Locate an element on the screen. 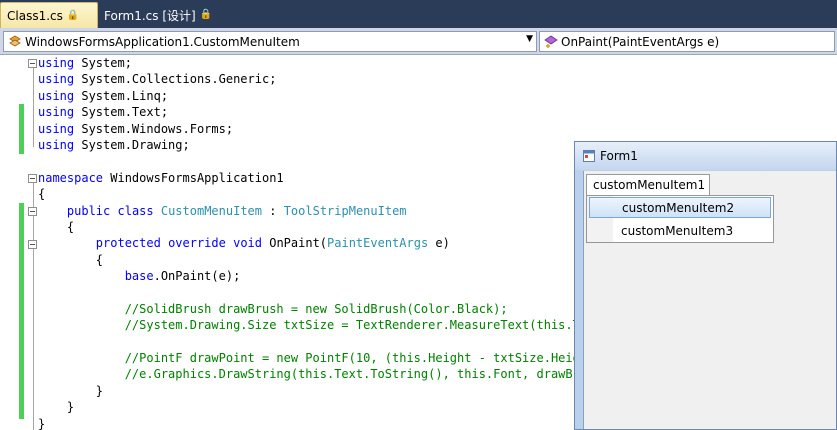 This screenshot has width=837, height=430. menu-item-label: customMenuItem2 is located at coordinates (678, 207).